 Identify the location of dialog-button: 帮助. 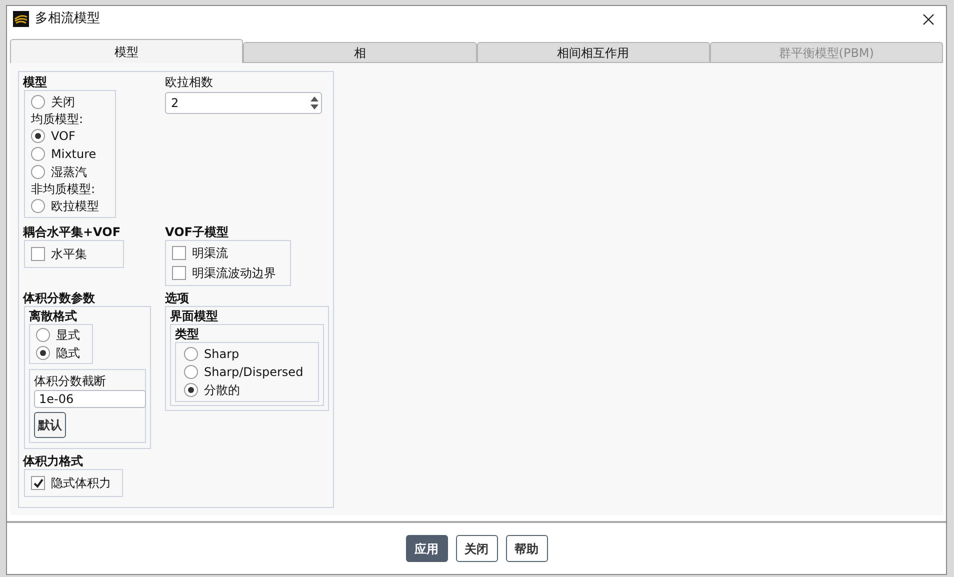
(527, 548).